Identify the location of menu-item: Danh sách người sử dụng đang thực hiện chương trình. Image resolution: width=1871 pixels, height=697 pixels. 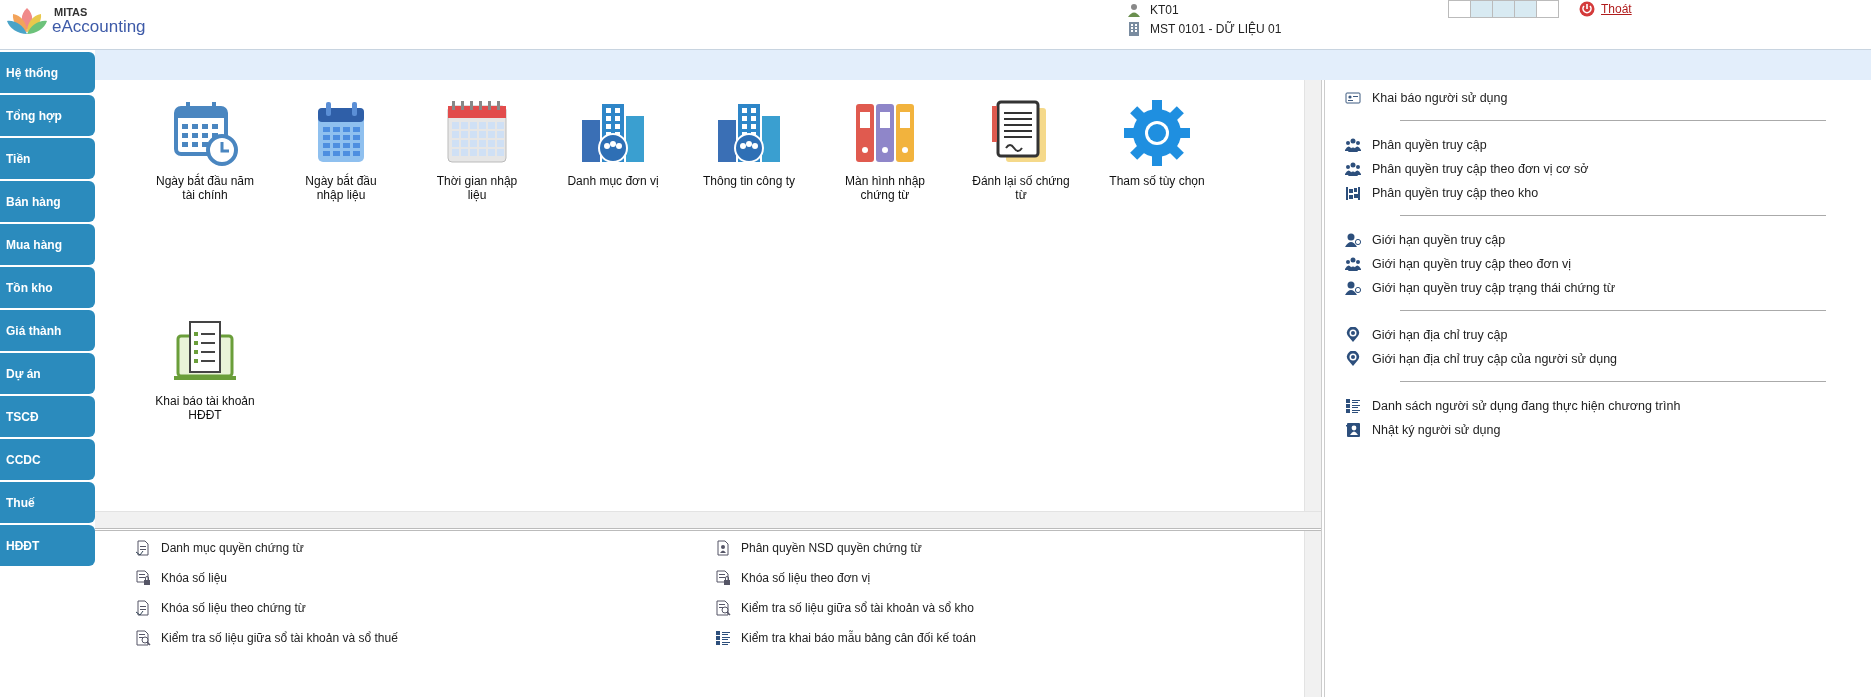
(1608, 406).